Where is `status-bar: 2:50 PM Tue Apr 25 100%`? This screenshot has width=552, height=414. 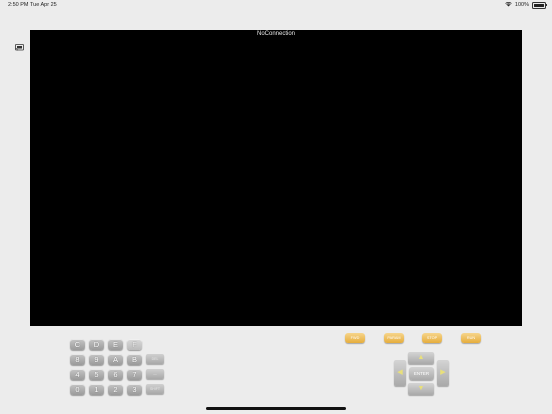
status-bar: 2:50 PM Tue Apr 25 100% is located at coordinates (276, 6).